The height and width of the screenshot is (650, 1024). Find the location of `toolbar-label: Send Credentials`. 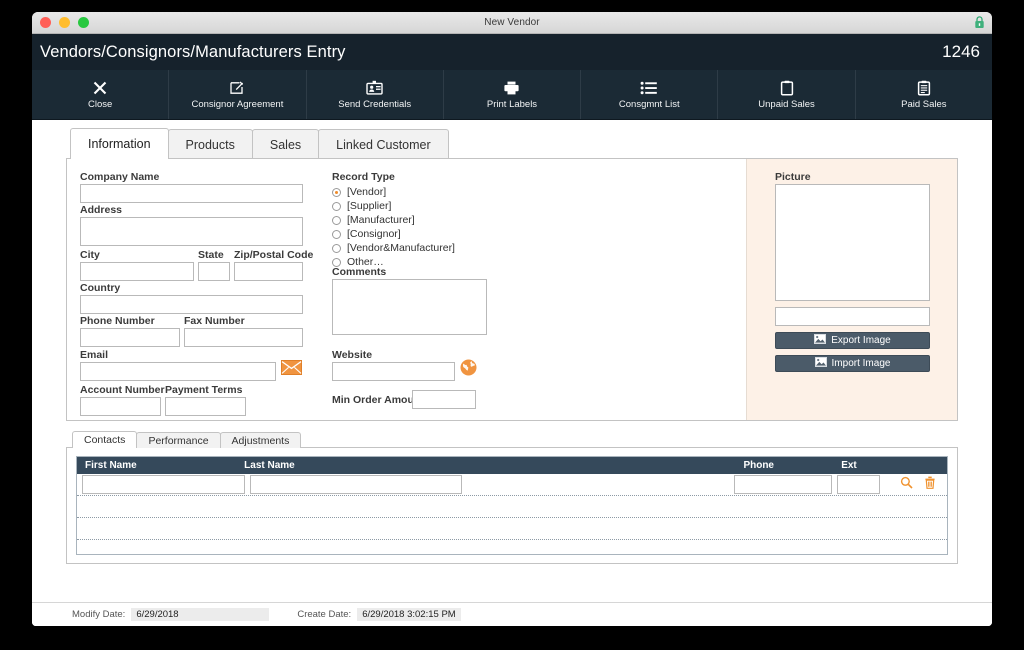

toolbar-label: Send Credentials is located at coordinates (375, 104).